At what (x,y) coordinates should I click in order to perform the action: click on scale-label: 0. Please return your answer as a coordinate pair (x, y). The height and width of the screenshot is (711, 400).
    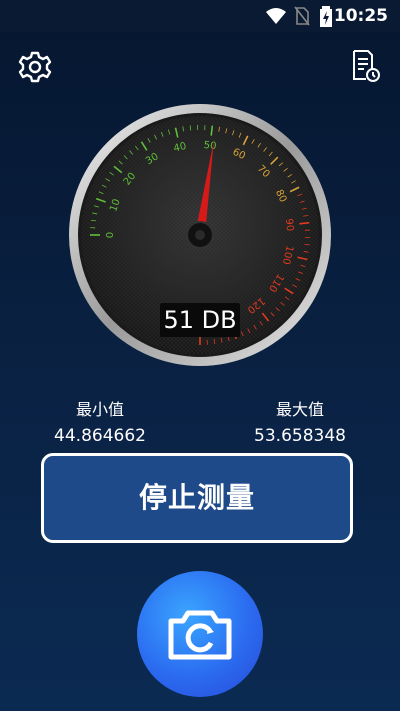
    Looking at the image, I should click on (110, 235).